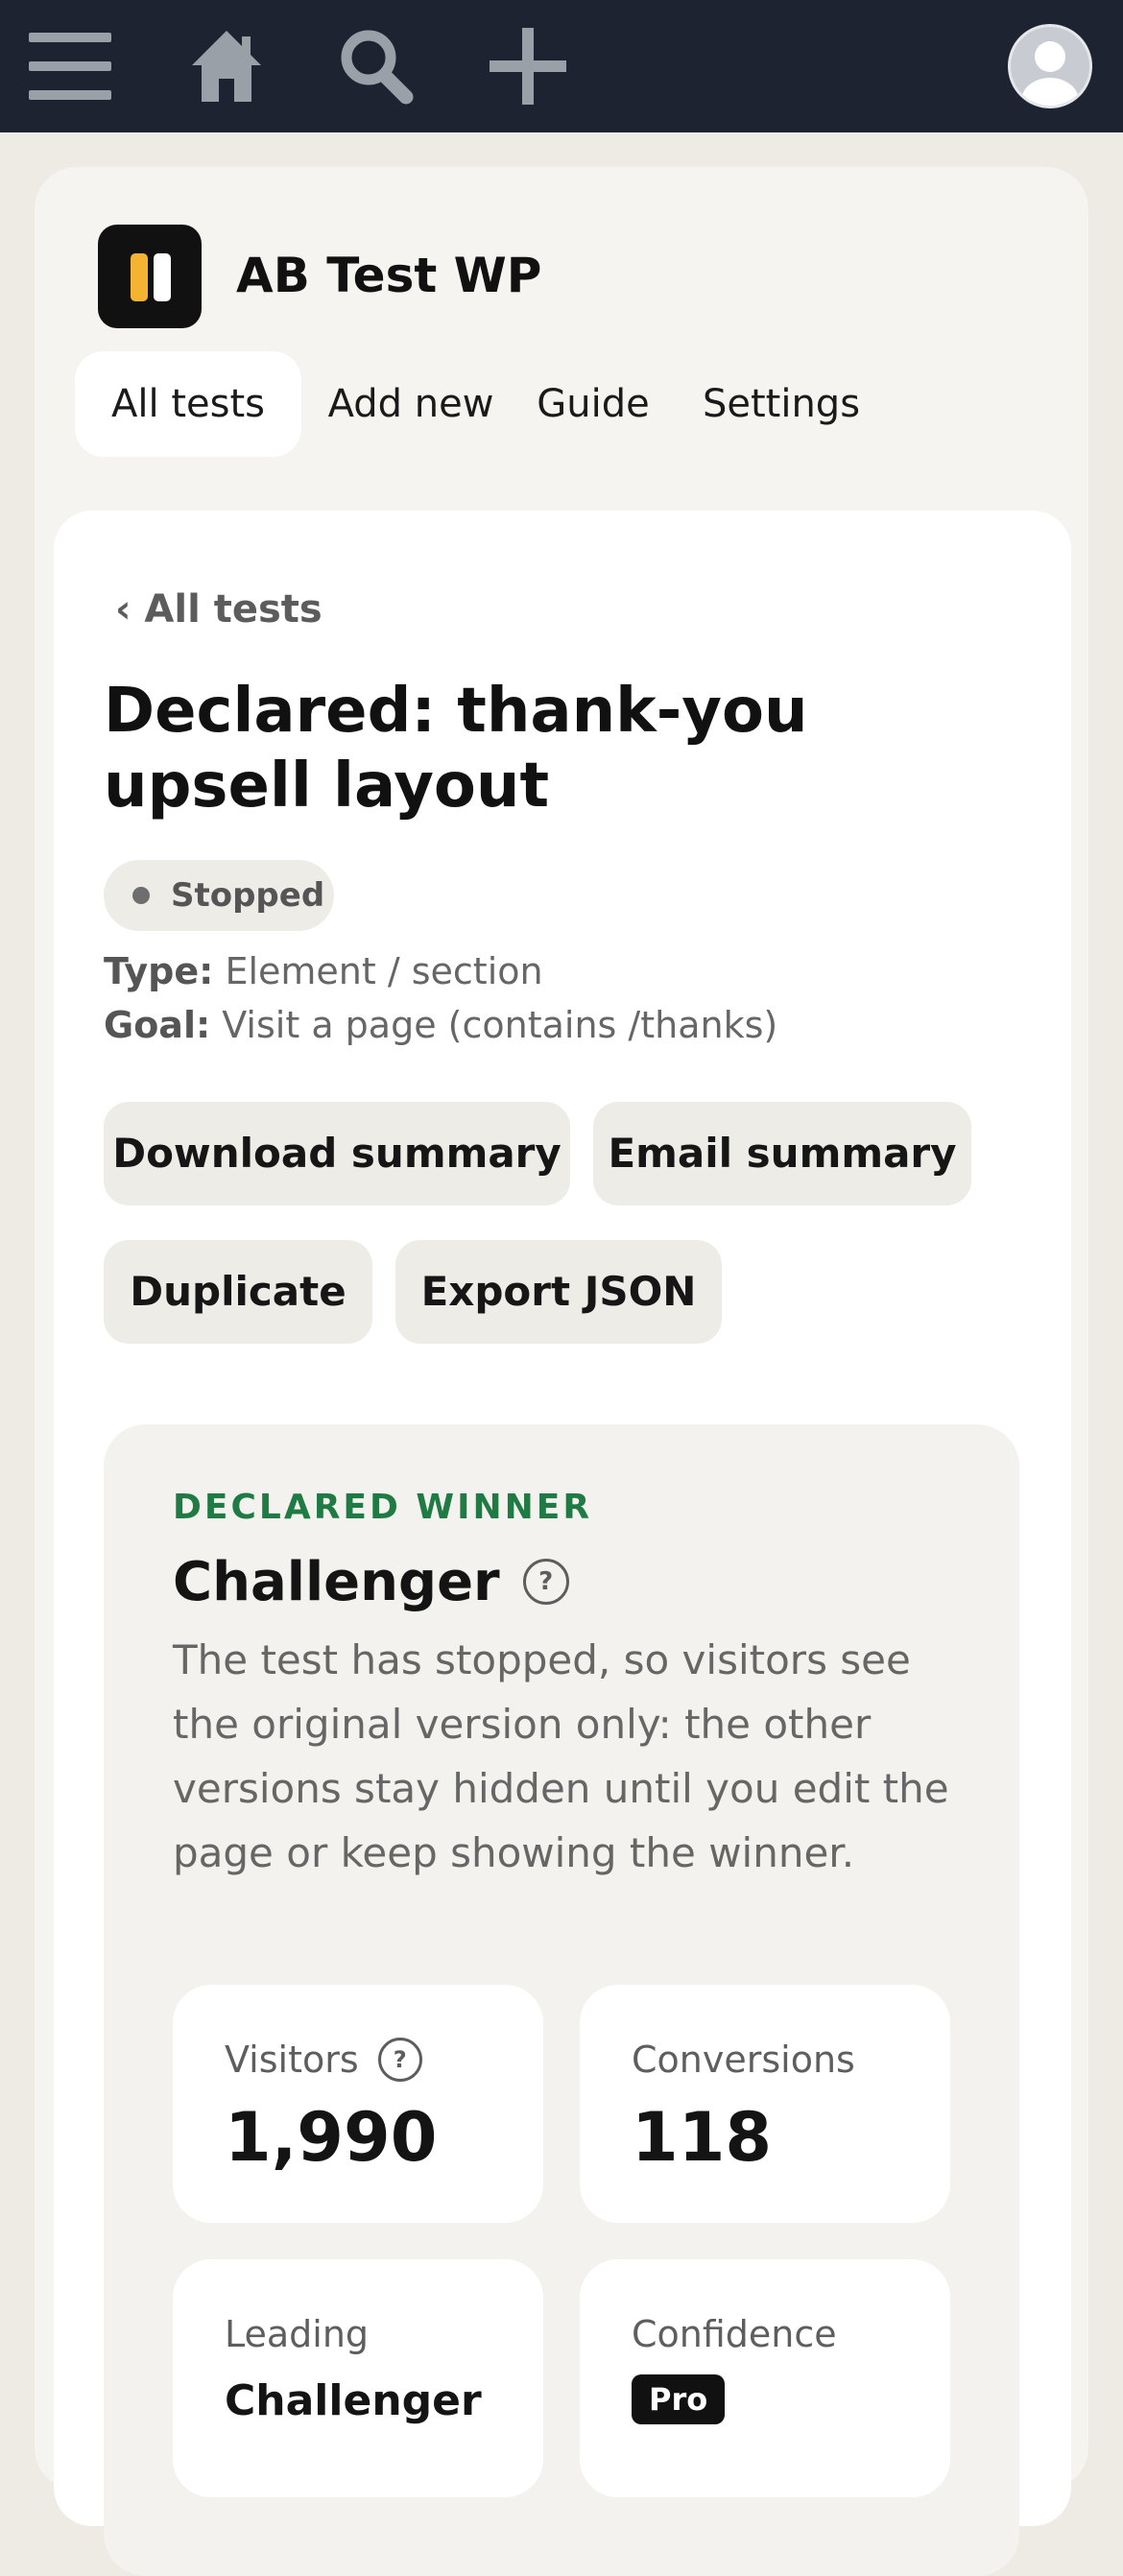  I want to click on conversions-stat-card: Conversions 118, so click(765, 2104).